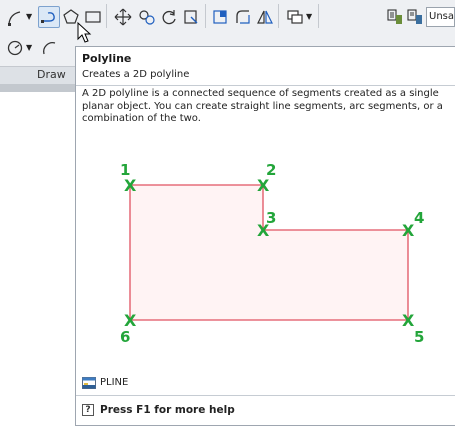 The image size is (455, 426). Describe the element at coordinates (295, 17) in the screenshot. I see `layer-icon` at that location.